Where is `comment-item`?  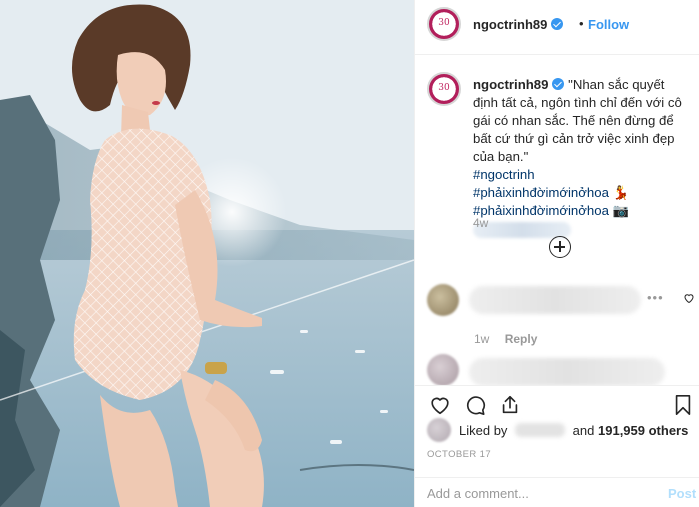 comment-item is located at coordinates (559, 370).